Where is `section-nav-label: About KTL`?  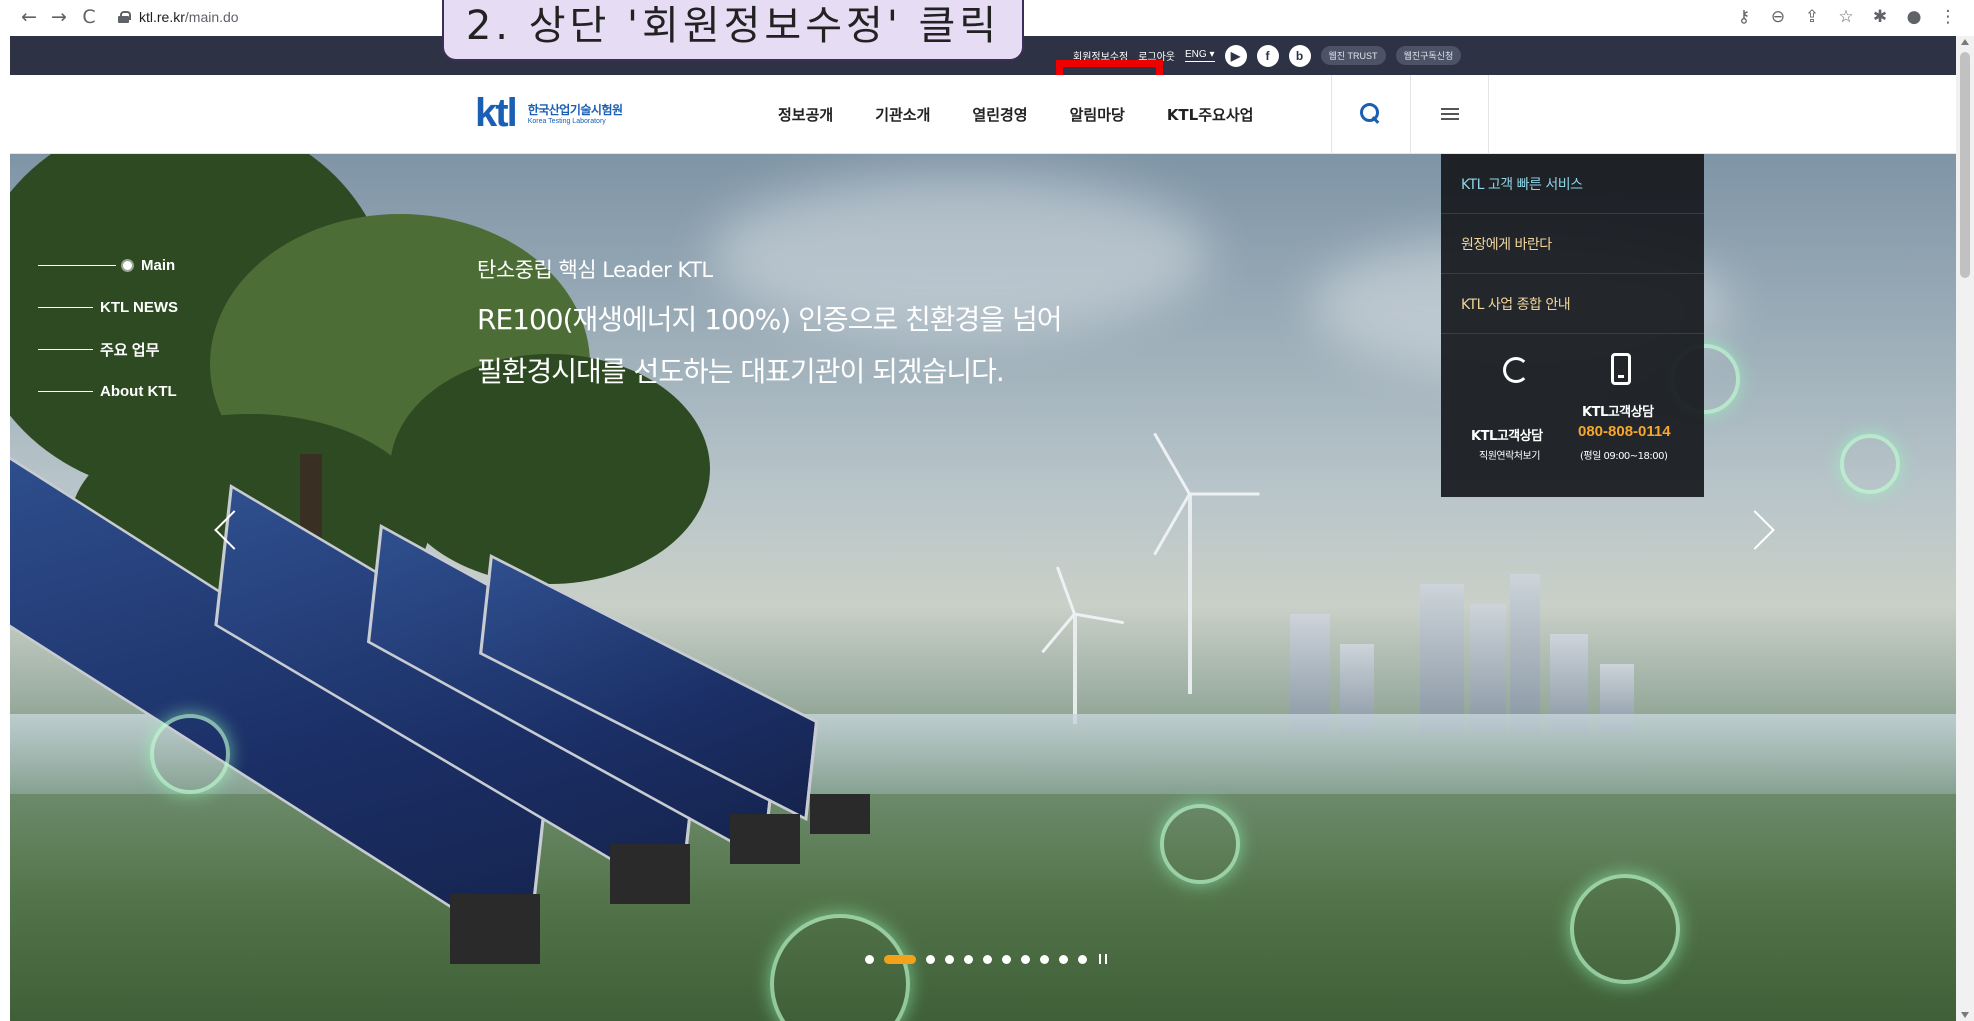 section-nav-label: About KTL is located at coordinates (138, 391).